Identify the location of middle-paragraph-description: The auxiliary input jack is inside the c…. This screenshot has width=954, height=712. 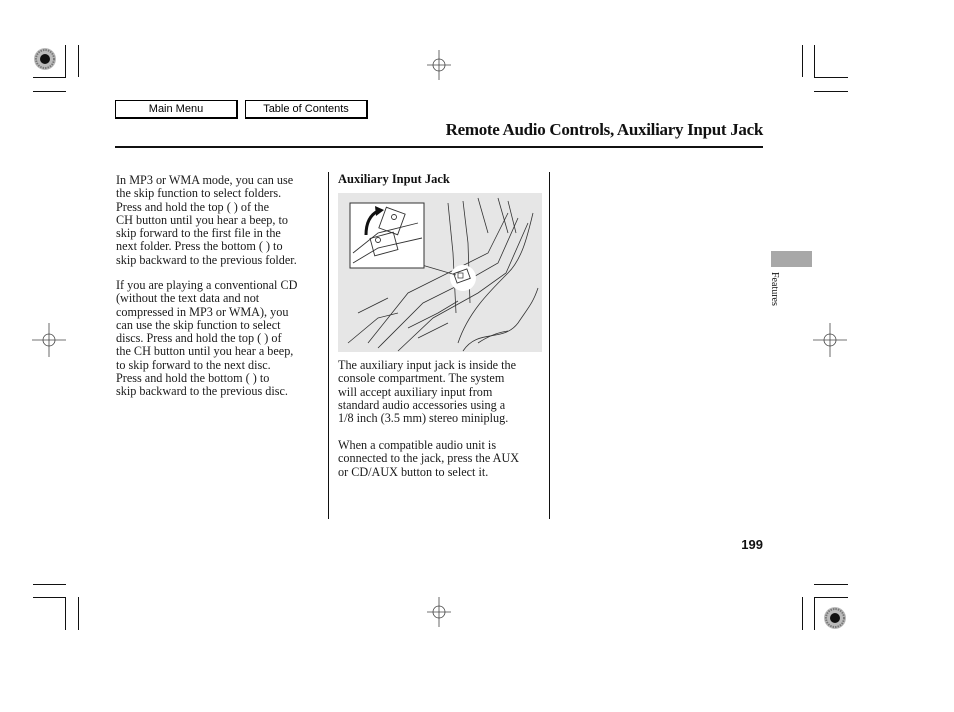
(427, 392).